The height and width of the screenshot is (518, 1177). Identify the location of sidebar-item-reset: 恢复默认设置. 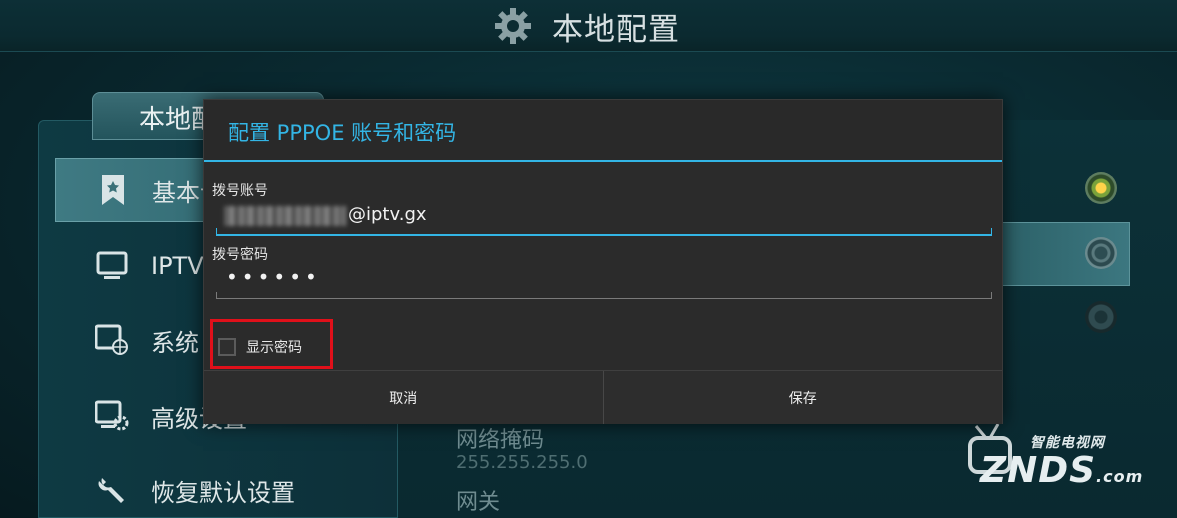
(220, 488).